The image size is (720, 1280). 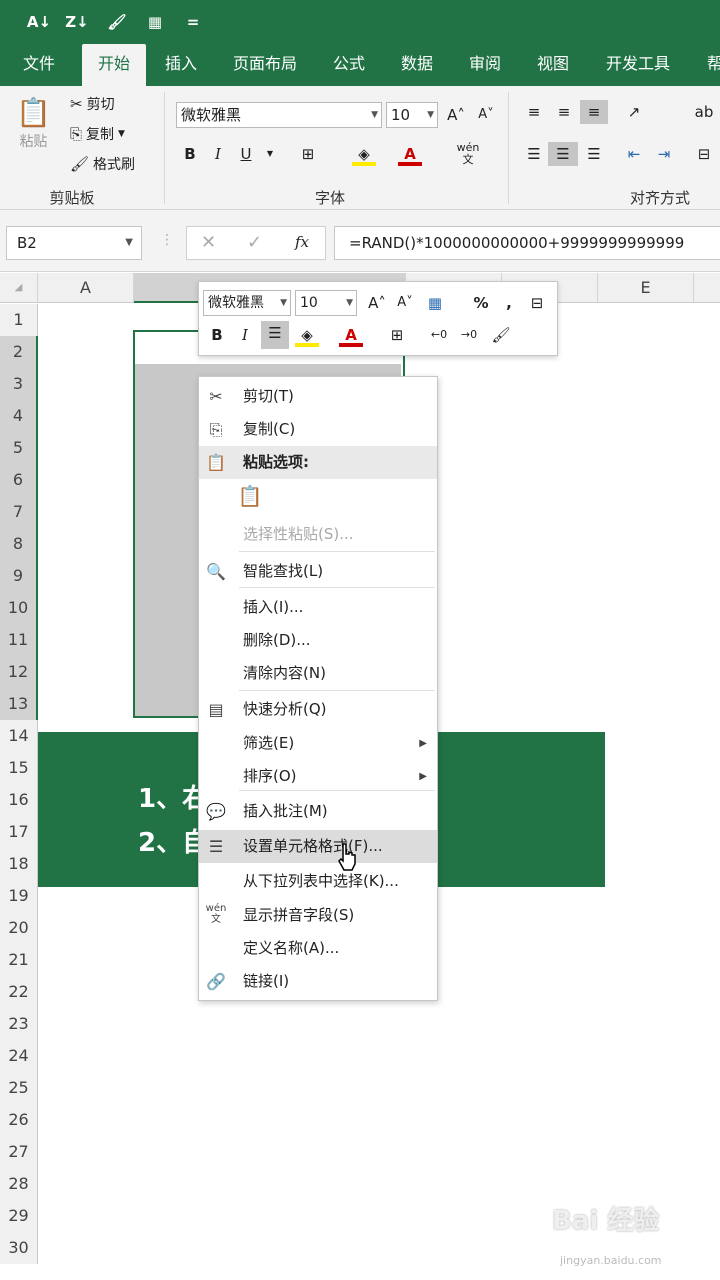 What do you see at coordinates (181, 65) in the screenshot?
I see `tab-insert: 插入` at bounding box center [181, 65].